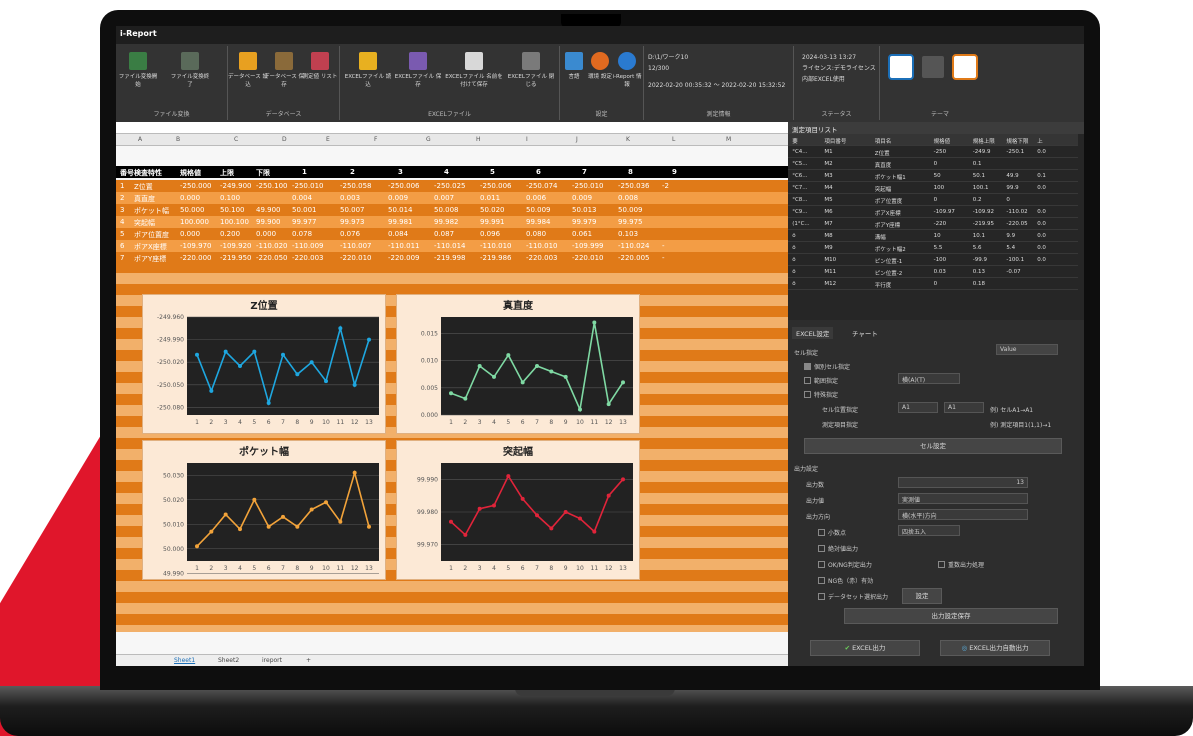 This screenshot has width=1193, height=736. Describe the element at coordinates (838, 548) in the screenshot. I see `abs-output-checkbox: 絶対値出力` at that location.